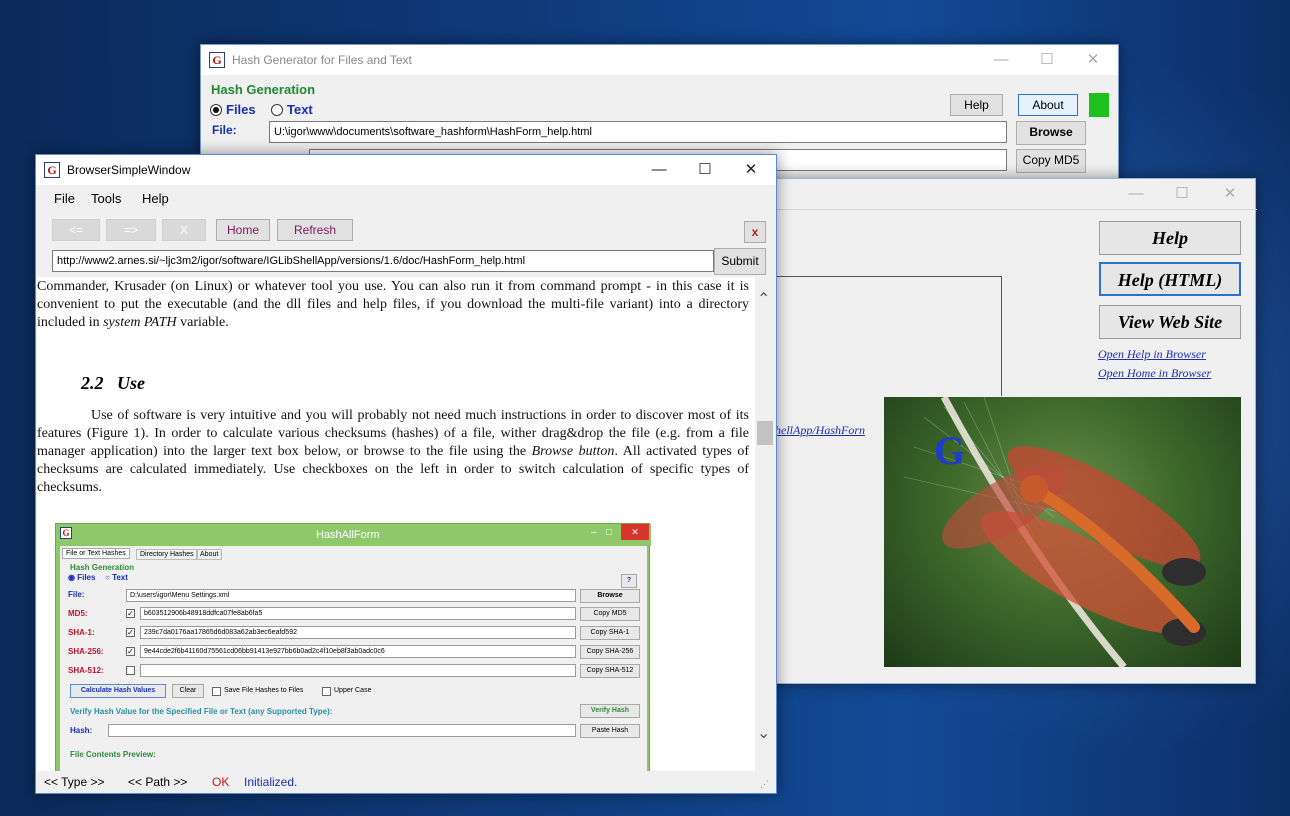 Image resolution: width=1290 pixels, height=816 pixels. Describe the element at coordinates (76, 230) in the screenshot. I see `back-button: <=` at that location.